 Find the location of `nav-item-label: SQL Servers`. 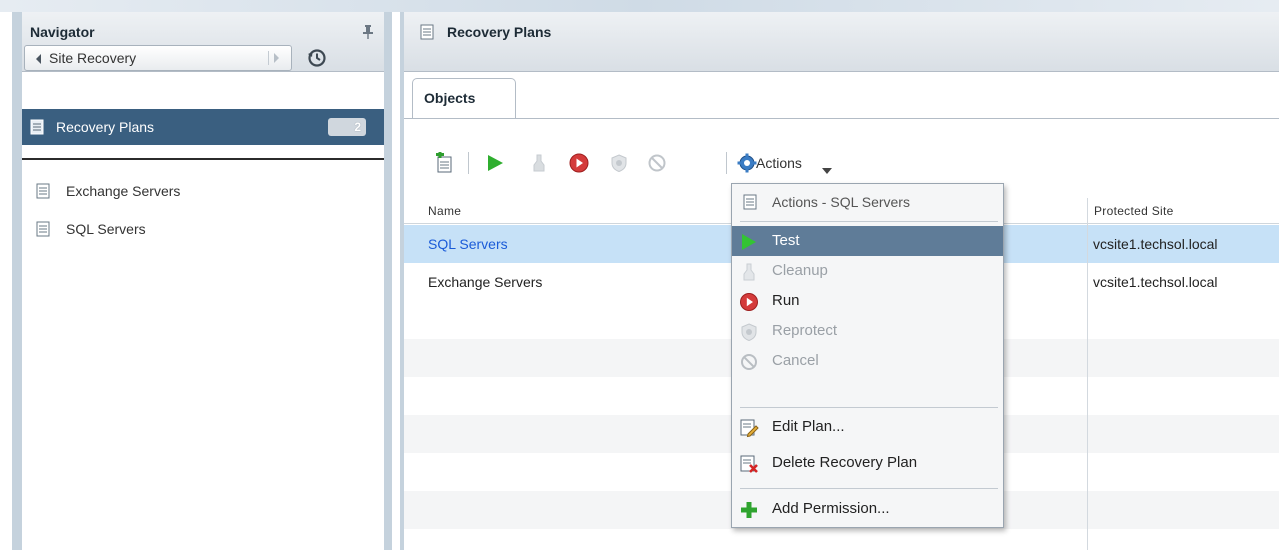

nav-item-label: SQL Servers is located at coordinates (106, 229).